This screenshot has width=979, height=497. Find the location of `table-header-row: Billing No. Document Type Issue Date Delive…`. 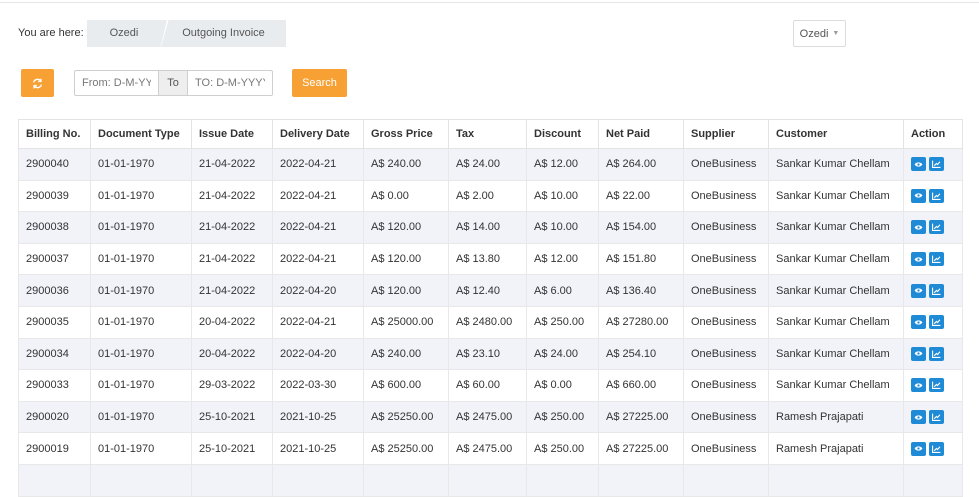

table-header-row: Billing No. Document Type Issue Date Delive… is located at coordinates (490, 134).